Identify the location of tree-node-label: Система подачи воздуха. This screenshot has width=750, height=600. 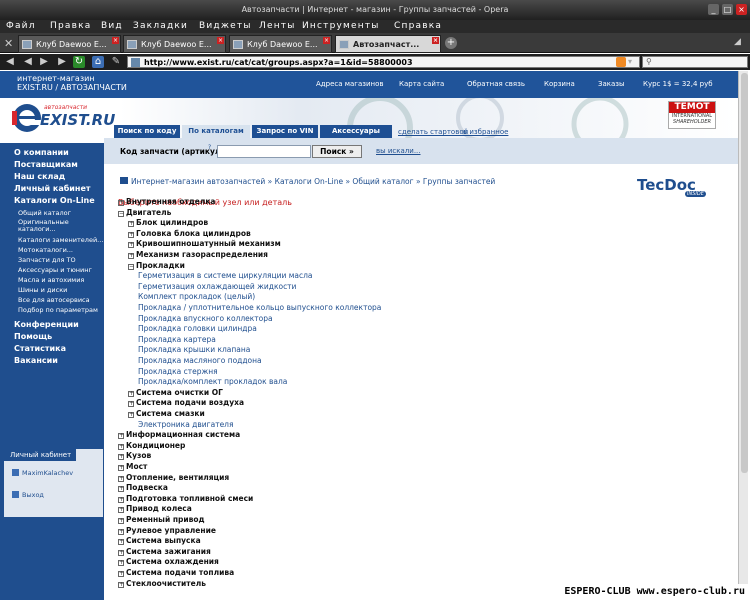
(190, 402).